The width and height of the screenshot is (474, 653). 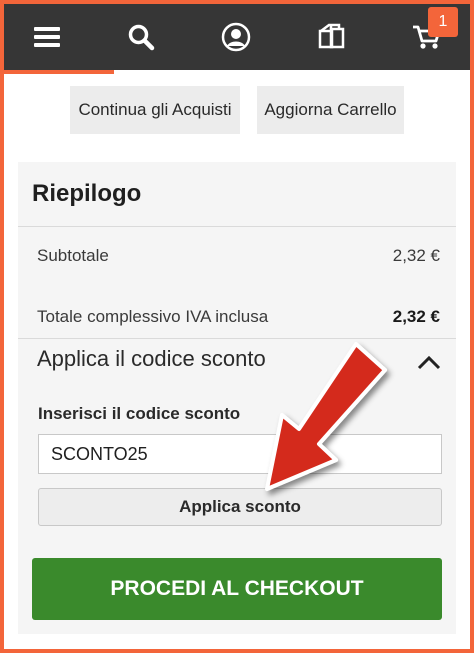 What do you see at coordinates (87, 193) in the screenshot?
I see `summary-title: Riepilogo` at bounding box center [87, 193].